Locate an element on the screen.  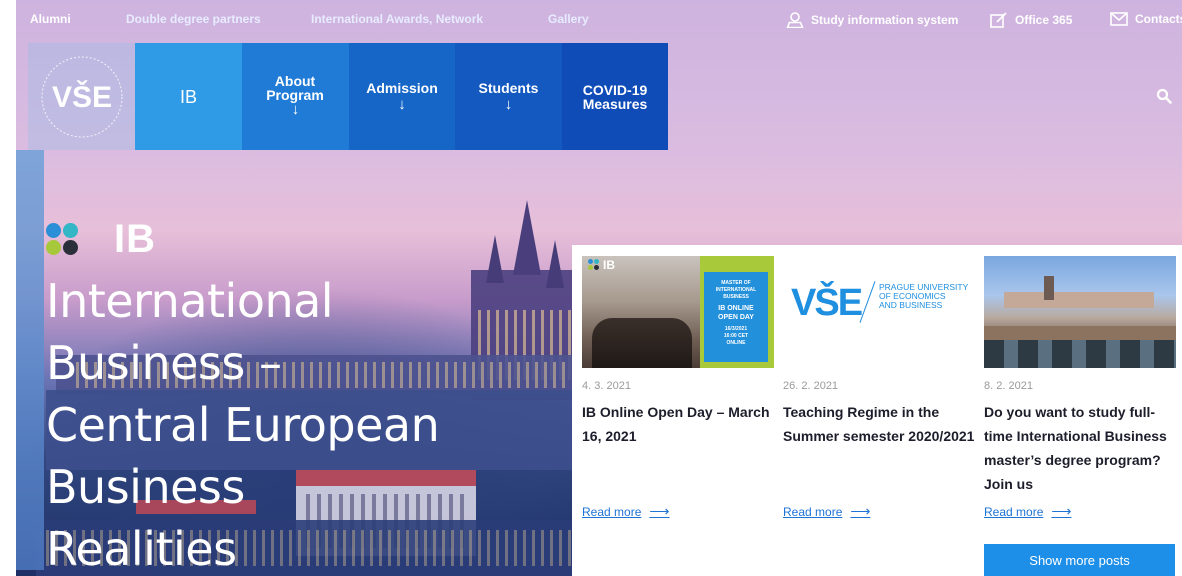
topbar-link-gallery: Gallery is located at coordinates (568, 19).